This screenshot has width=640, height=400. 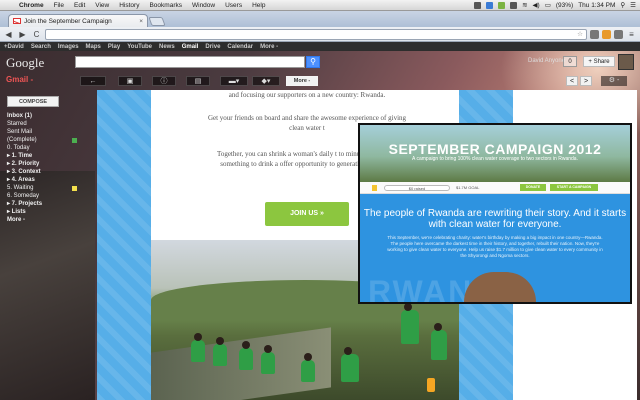 What do you see at coordinates (102, 5) in the screenshot?
I see `menu-view: View` at bounding box center [102, 5].